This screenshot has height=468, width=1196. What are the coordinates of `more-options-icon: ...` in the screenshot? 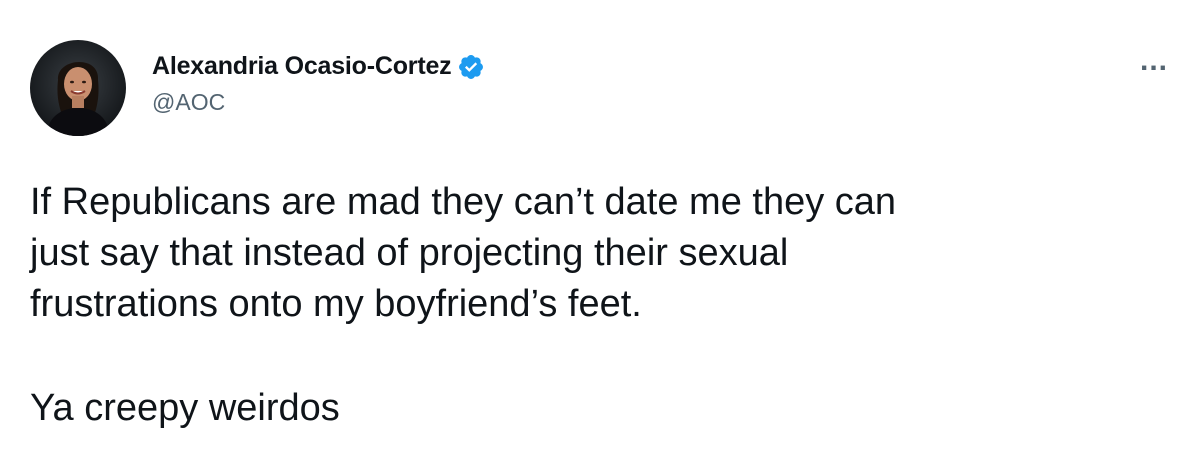 It's located at (1153, 60).